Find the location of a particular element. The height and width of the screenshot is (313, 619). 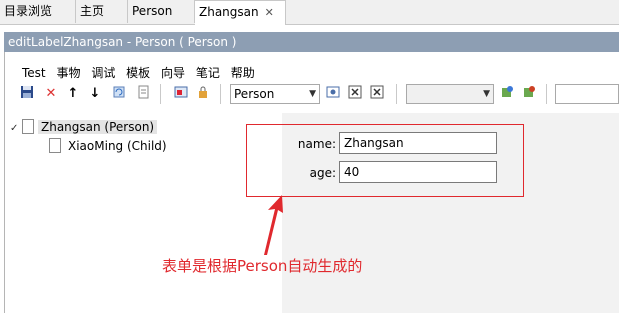

link-icon is located at coordinates (333, 94).